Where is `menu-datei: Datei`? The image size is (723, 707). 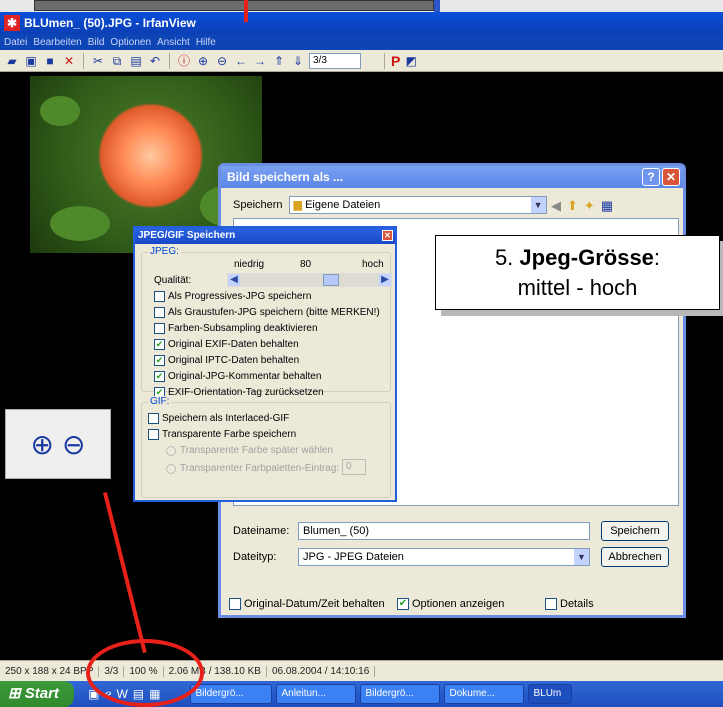 menu-datei: Datei is located at coordinates (15, 42).